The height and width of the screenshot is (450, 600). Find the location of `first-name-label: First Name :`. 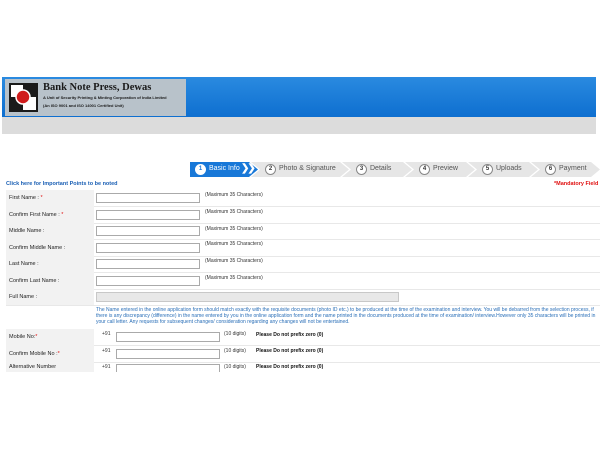

first-name-label: First Name : is located at coordinates (24, 198).